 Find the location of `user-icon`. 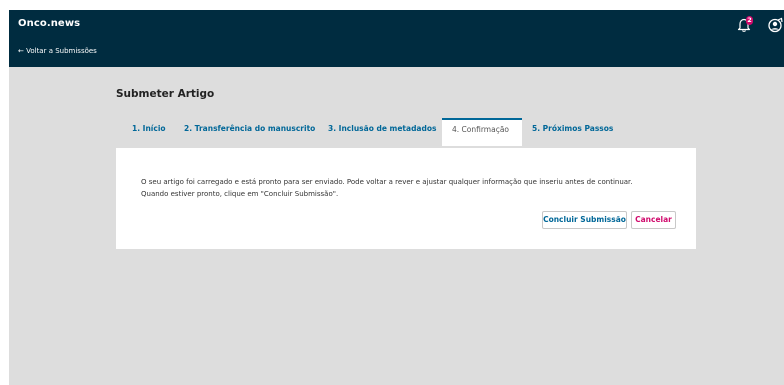

user-icon is located at coordinates (775, 25).